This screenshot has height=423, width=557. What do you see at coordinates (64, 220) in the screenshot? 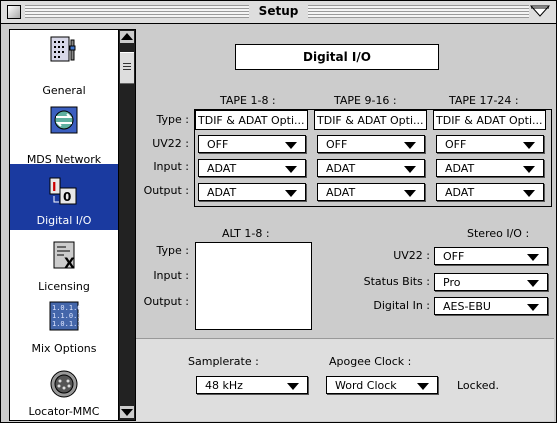
I see `sidebar-item-label: Digital I/O` at bounding box center [64, 220].